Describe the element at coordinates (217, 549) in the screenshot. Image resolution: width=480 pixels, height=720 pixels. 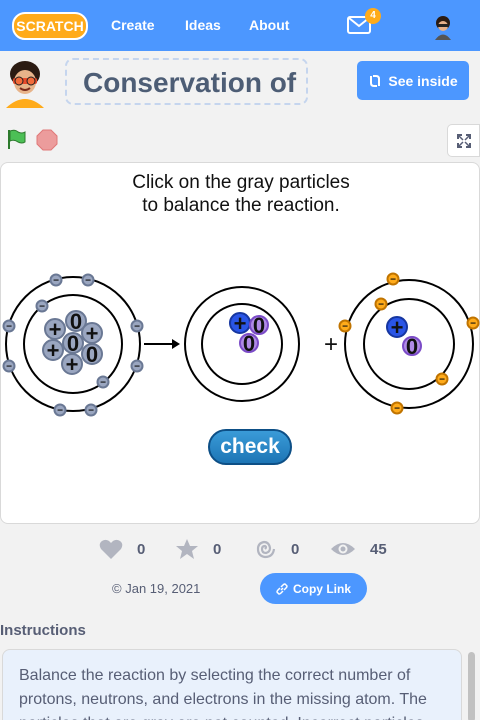
I see `favorites-count: 0` at that location.